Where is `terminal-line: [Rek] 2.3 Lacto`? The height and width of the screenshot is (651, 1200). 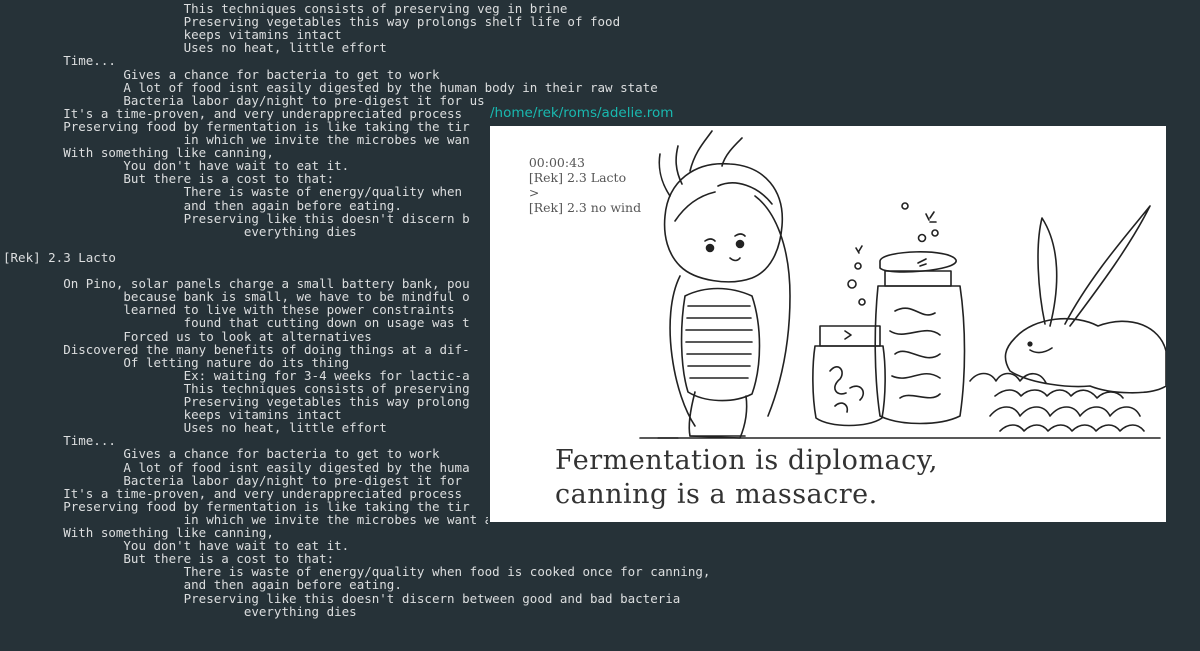
terminal-line: [Rek] 2.3 Lacto is located at coordinates (59, 257).